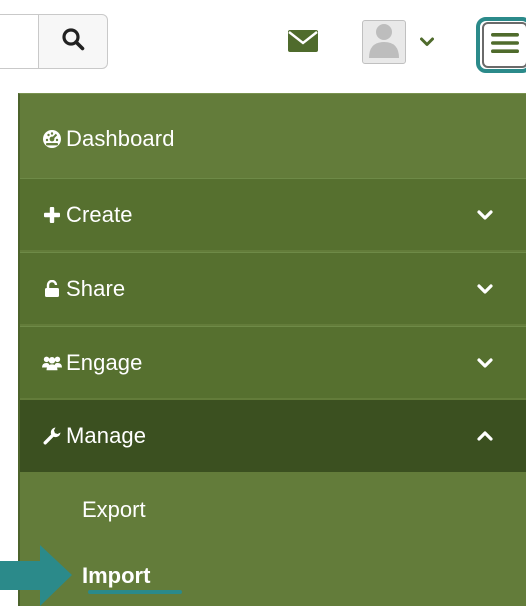  Describe the element at coordinates (104, 362) in the screenshot. I see `menu-item-label: Engage` at that location.